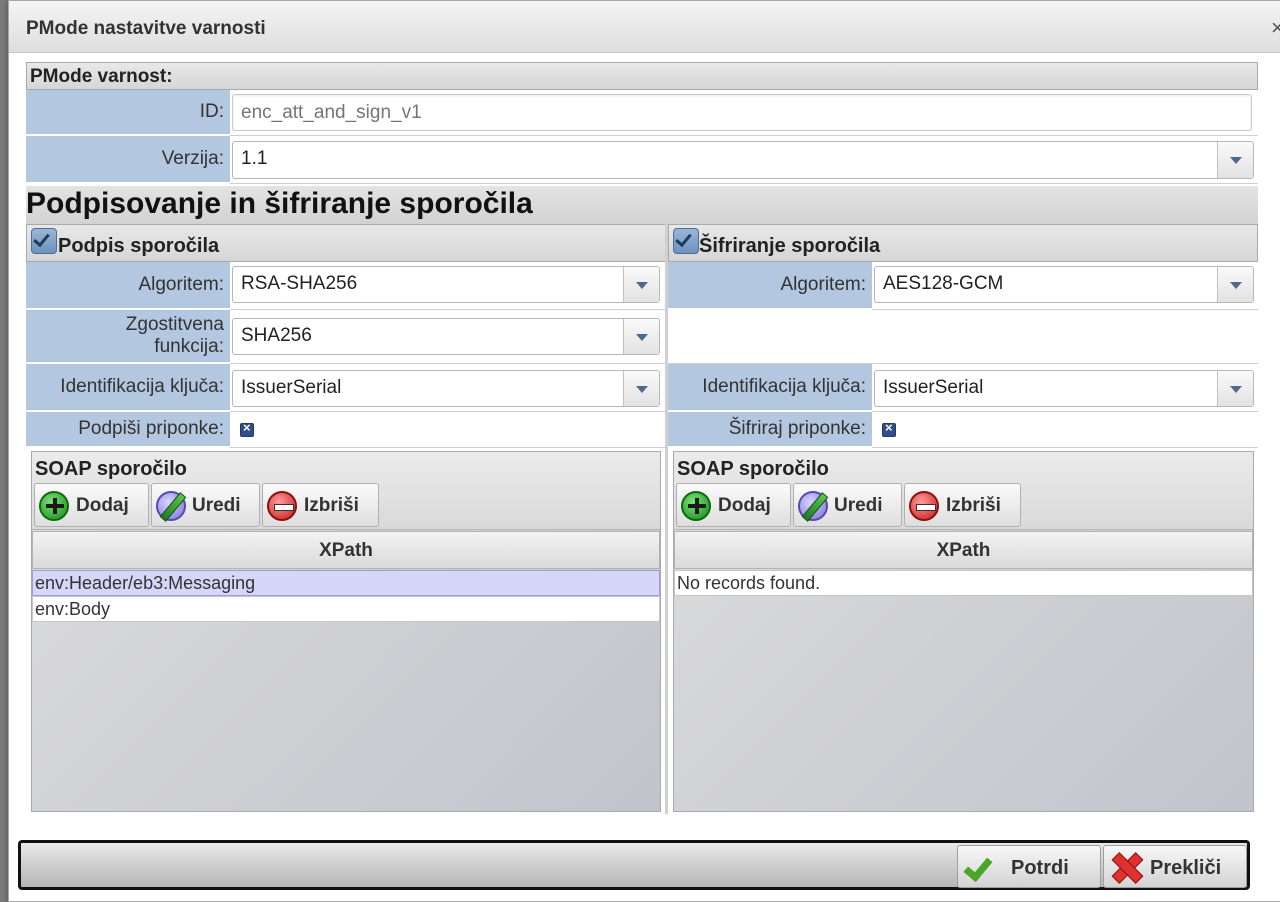  Describe the element at coordinates (145, 583) in the screenshot. I see `table-cell: env:Header/eb3:Messaging` at that location.